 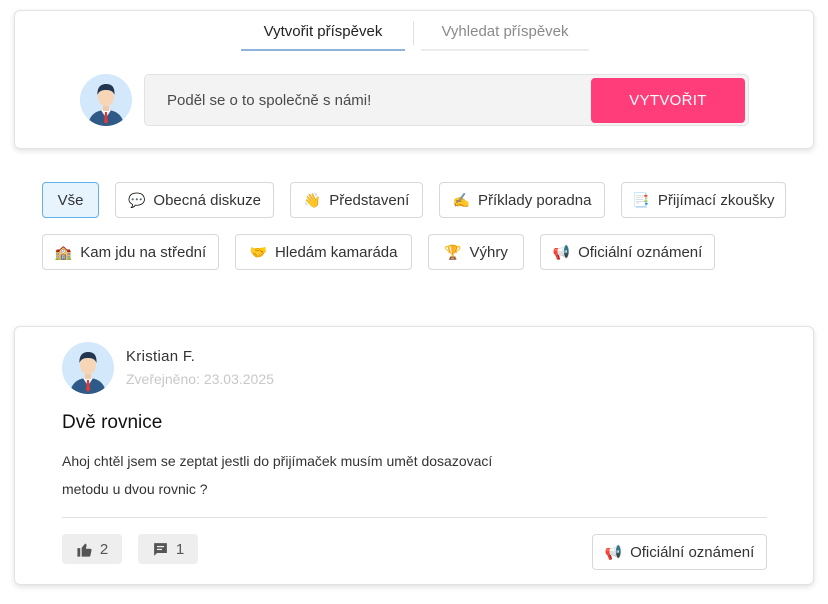 I want to click on like-button: 2, so click(x=92, y=549).